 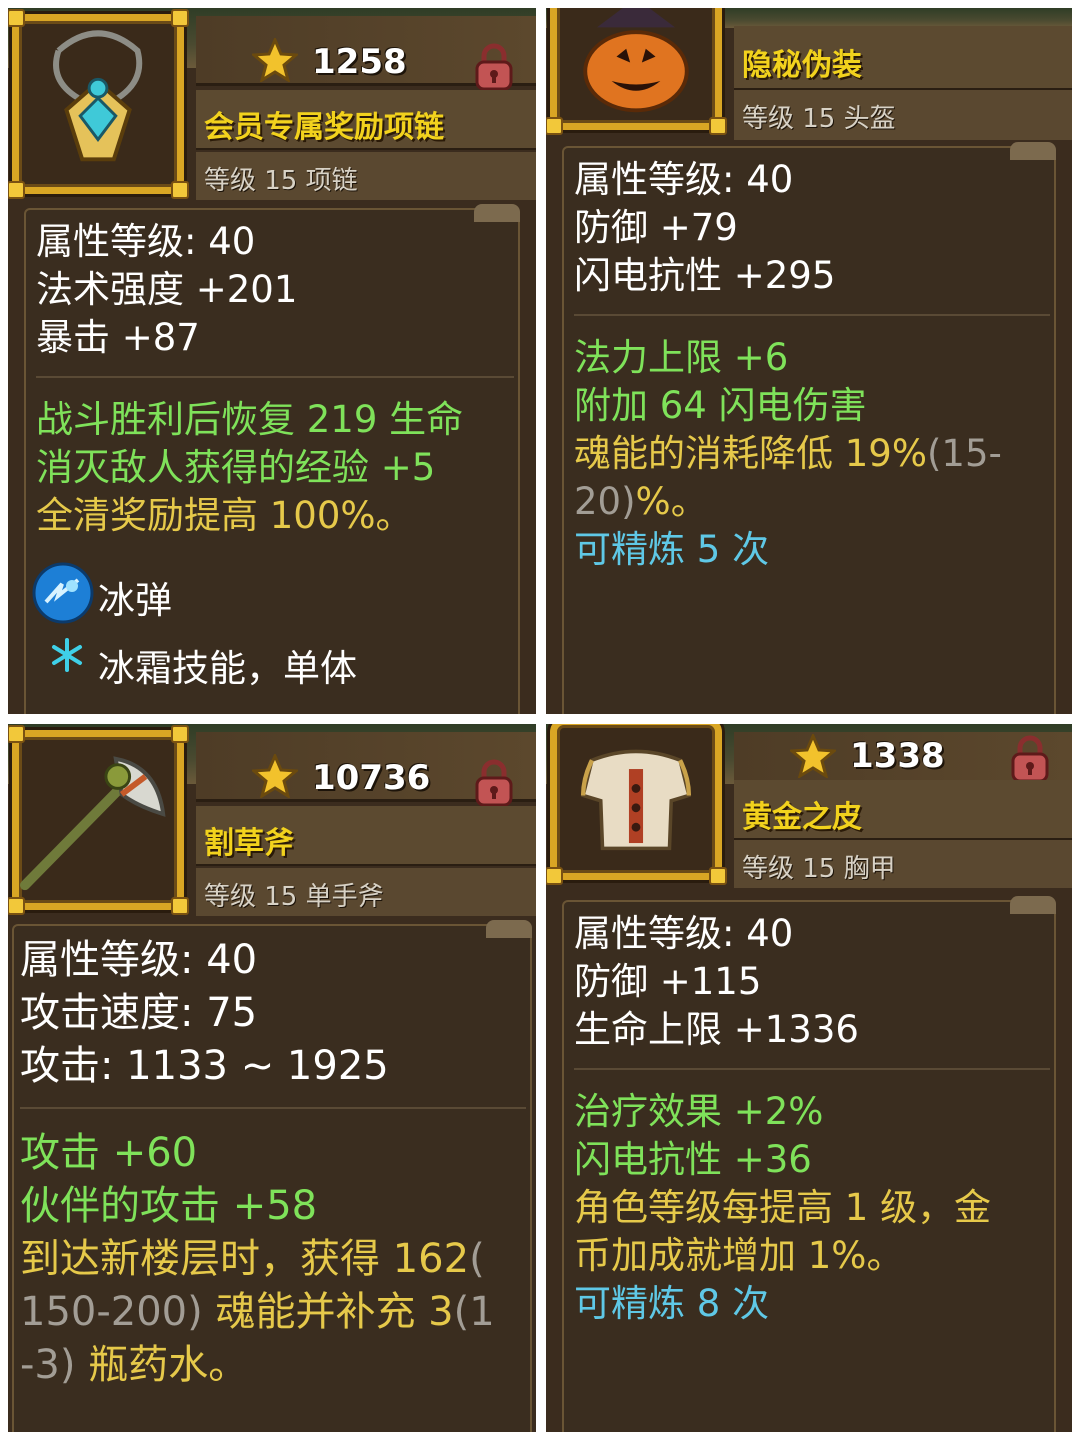 I want to click on necklace-icon, so click(x=98, y=96).